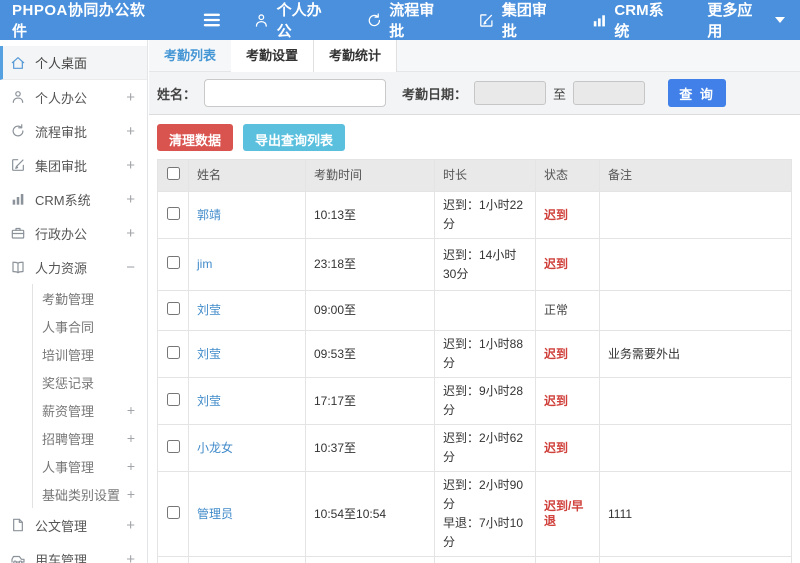 Image resolution: width=800 pixels, height=563 pixels. Describe the element at coordinates (483, 494) in the screenshot. I see `duration-line: 迟到：2小时90分` at that location.